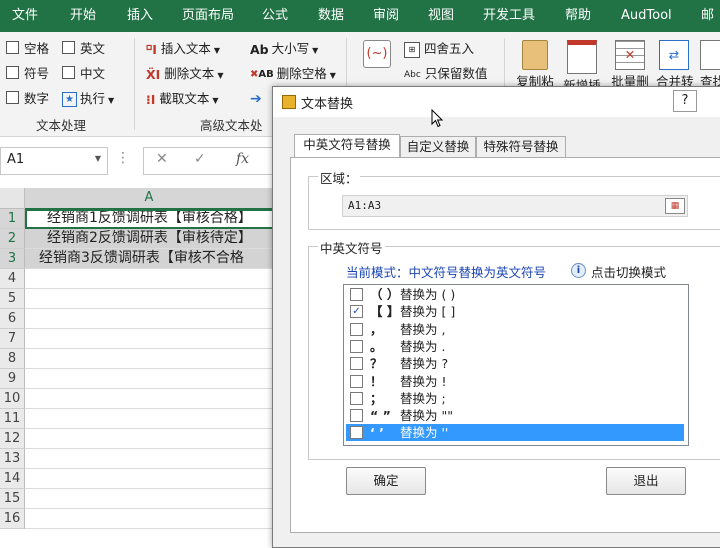  What do you see at coordinates (12, 339) in the screenshot?
I see `row-header: 7` at bounding box center [12, 339].